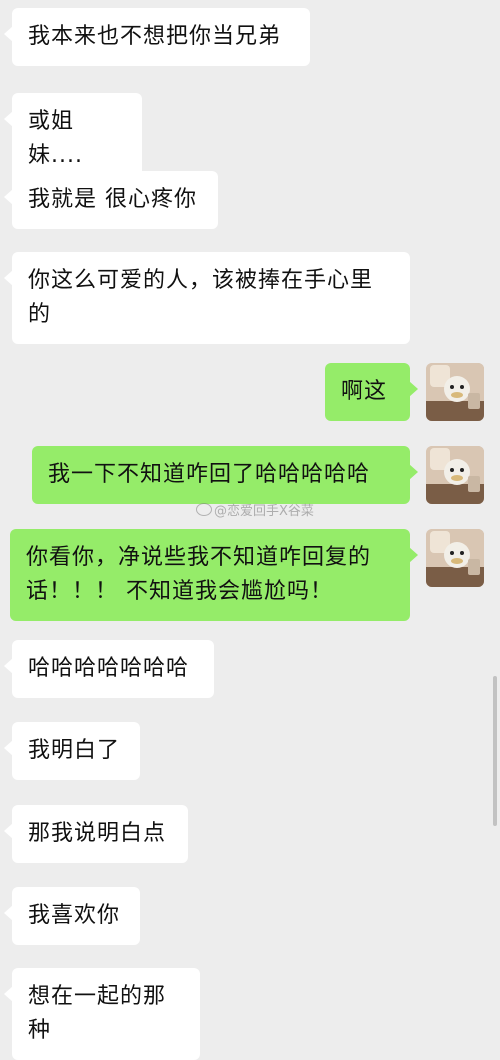 The image size is (500, 1060). I want to click on message-bubble-incoming: 我明白了, so click(72, 751).